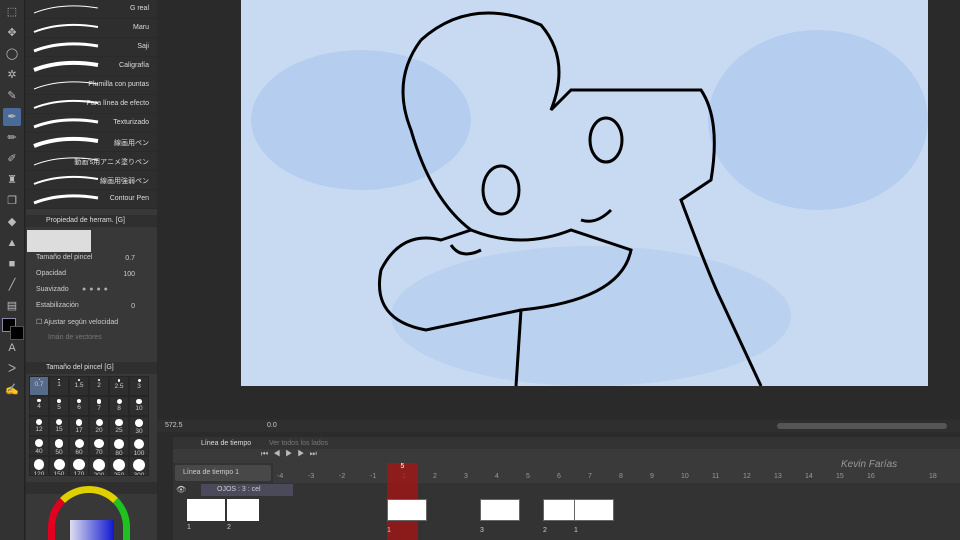  What do you see at coordinates (39, 386) in the screenshot?
I see `brush-size-option: 0.7` at bounding box center [39, 386].